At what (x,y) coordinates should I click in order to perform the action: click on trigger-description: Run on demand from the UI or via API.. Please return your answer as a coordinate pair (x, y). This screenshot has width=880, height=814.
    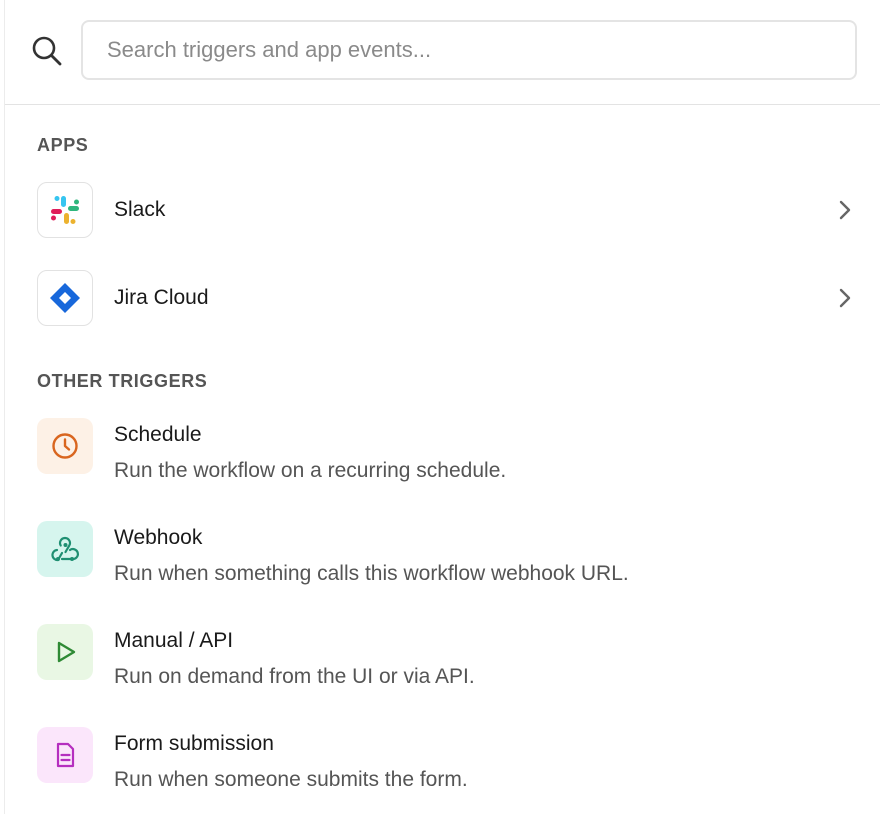
    Looking at the image, I should click on (294, 676).